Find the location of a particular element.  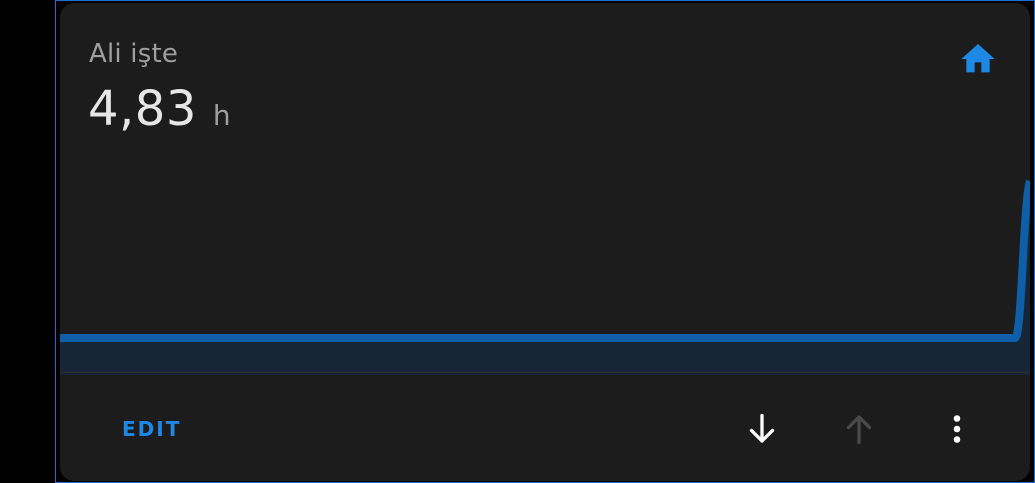

more-menu-button is located at coordinates (957, 429).